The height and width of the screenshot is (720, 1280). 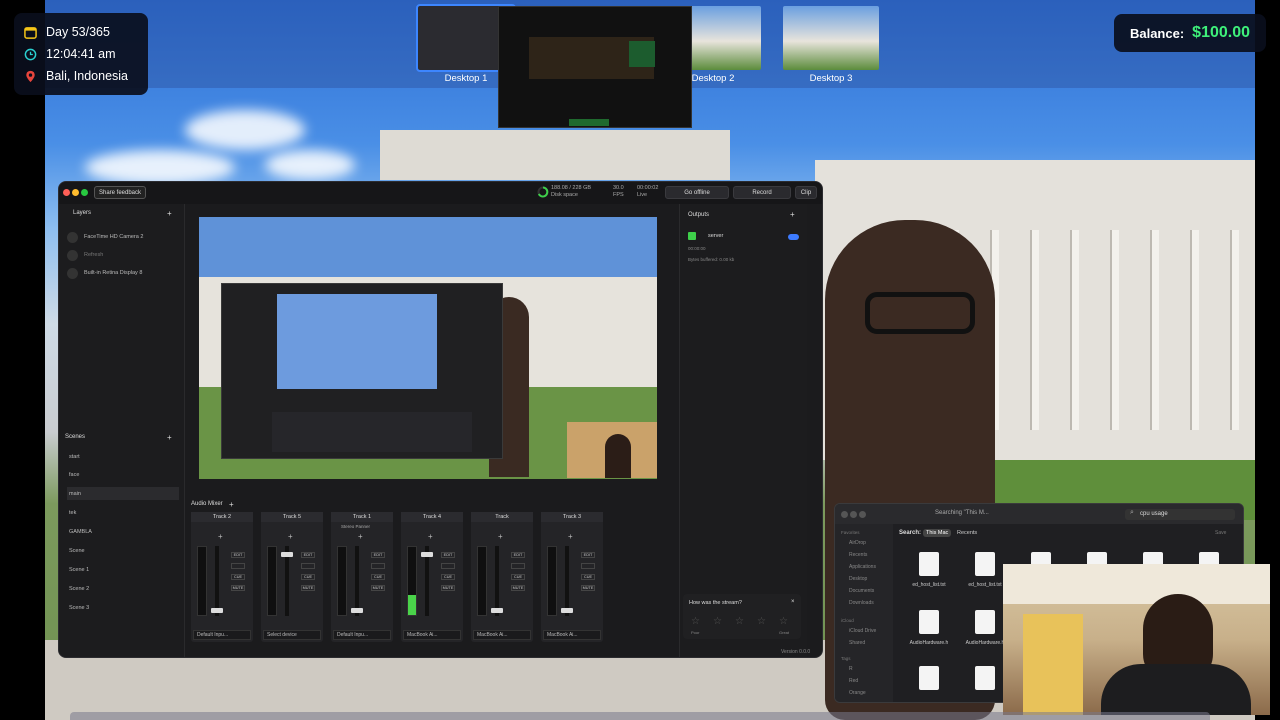 What do you see at coordinates (122, 273) in the screenshot?
I see `layer-item: Built-in Retina Display 8` at bounding box center [122, 273].